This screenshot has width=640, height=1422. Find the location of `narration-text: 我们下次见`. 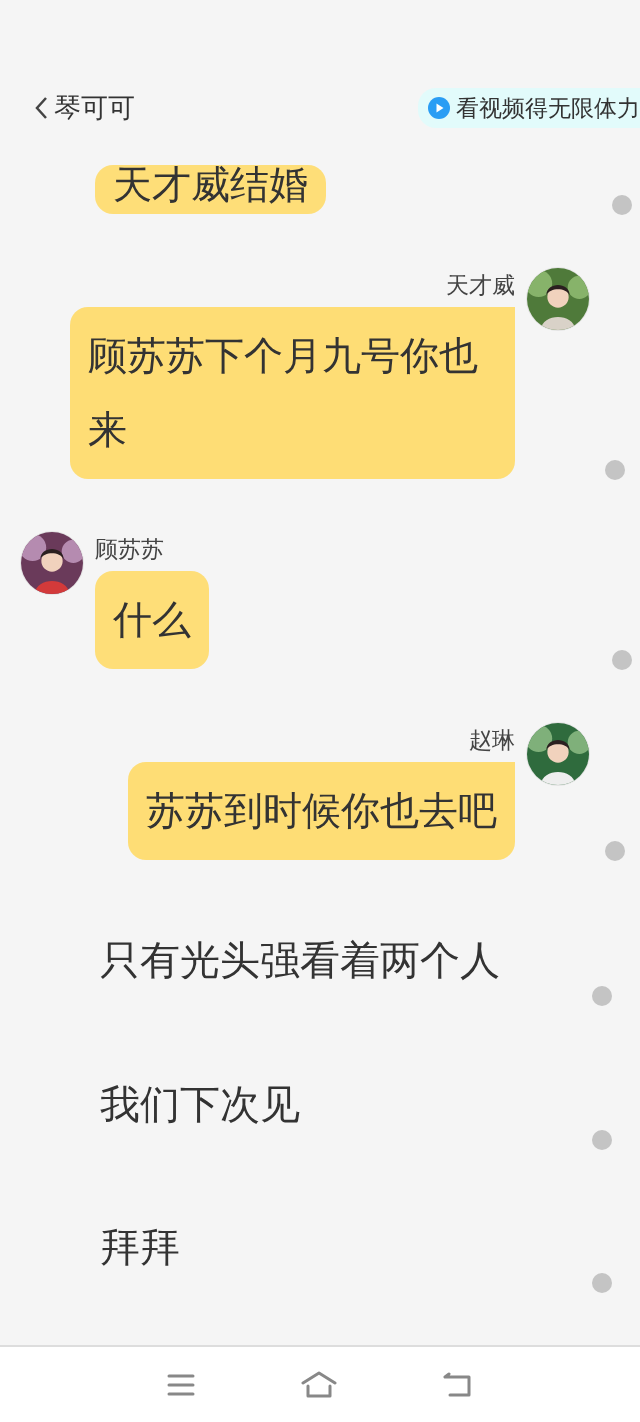

narration-text: 我们下次见 is located at coordinates (199, 1106).